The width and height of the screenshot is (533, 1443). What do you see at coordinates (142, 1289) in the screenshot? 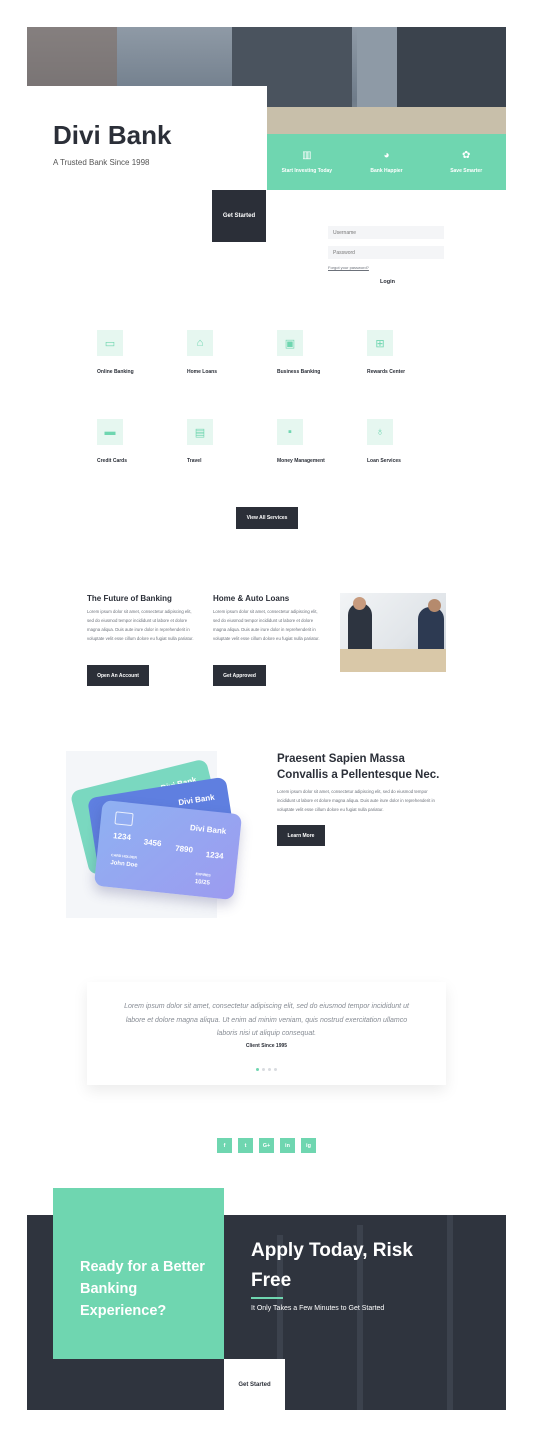
I see `cta-left-title: Ready for a Better Banking Experience?` at bounding box center [142, 1289].